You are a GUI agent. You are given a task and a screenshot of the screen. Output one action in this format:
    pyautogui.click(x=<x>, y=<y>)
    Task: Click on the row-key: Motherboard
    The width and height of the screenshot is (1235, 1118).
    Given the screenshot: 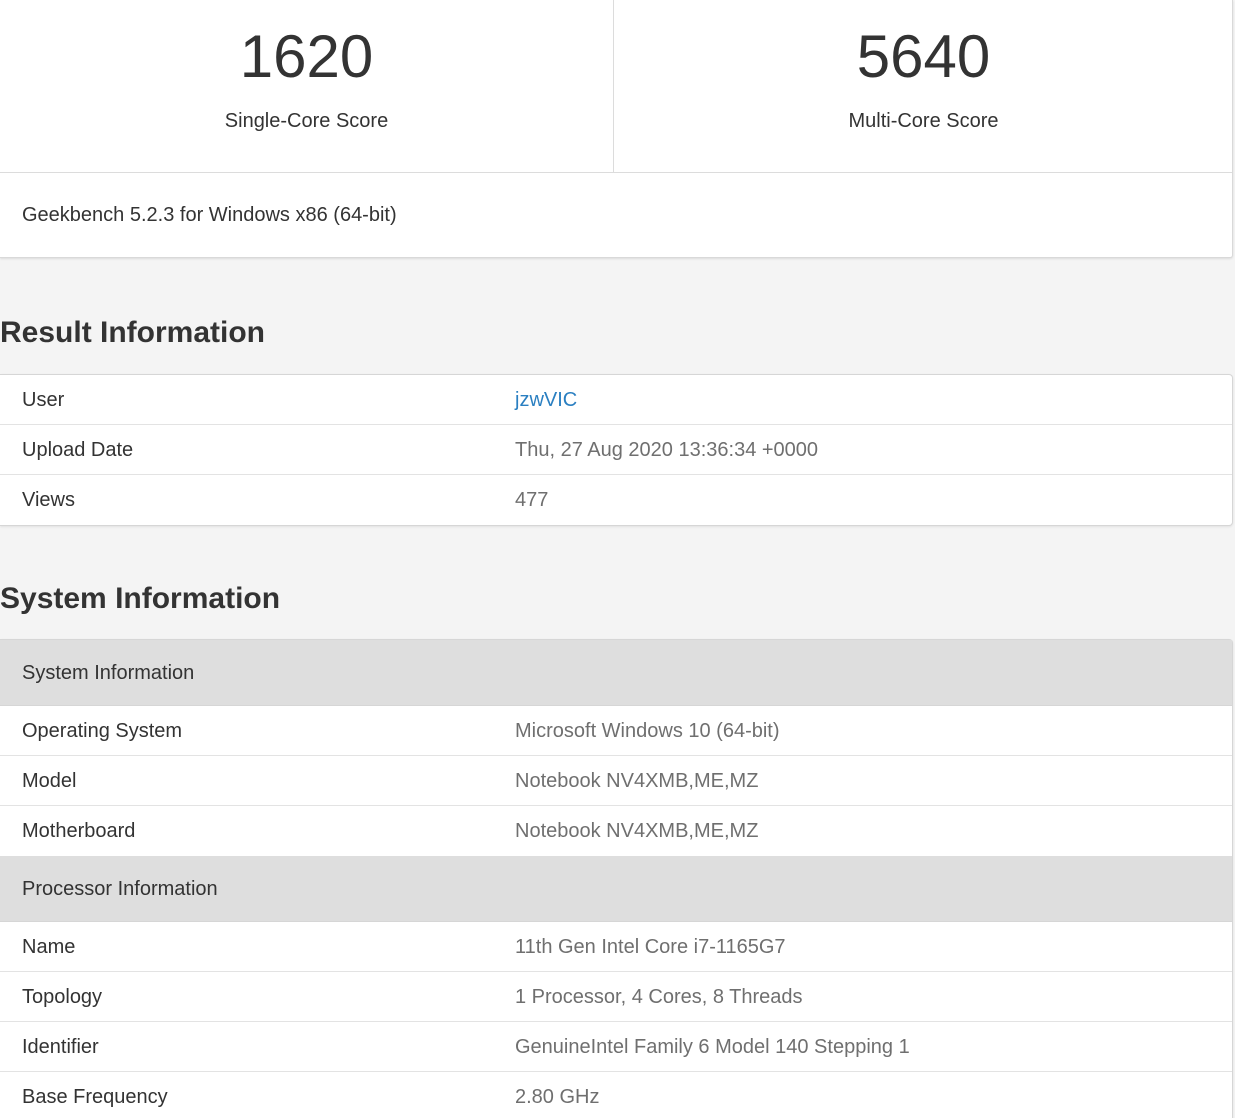 What is the action you would take?
    pyautogui.click(x=79, y=831)
    